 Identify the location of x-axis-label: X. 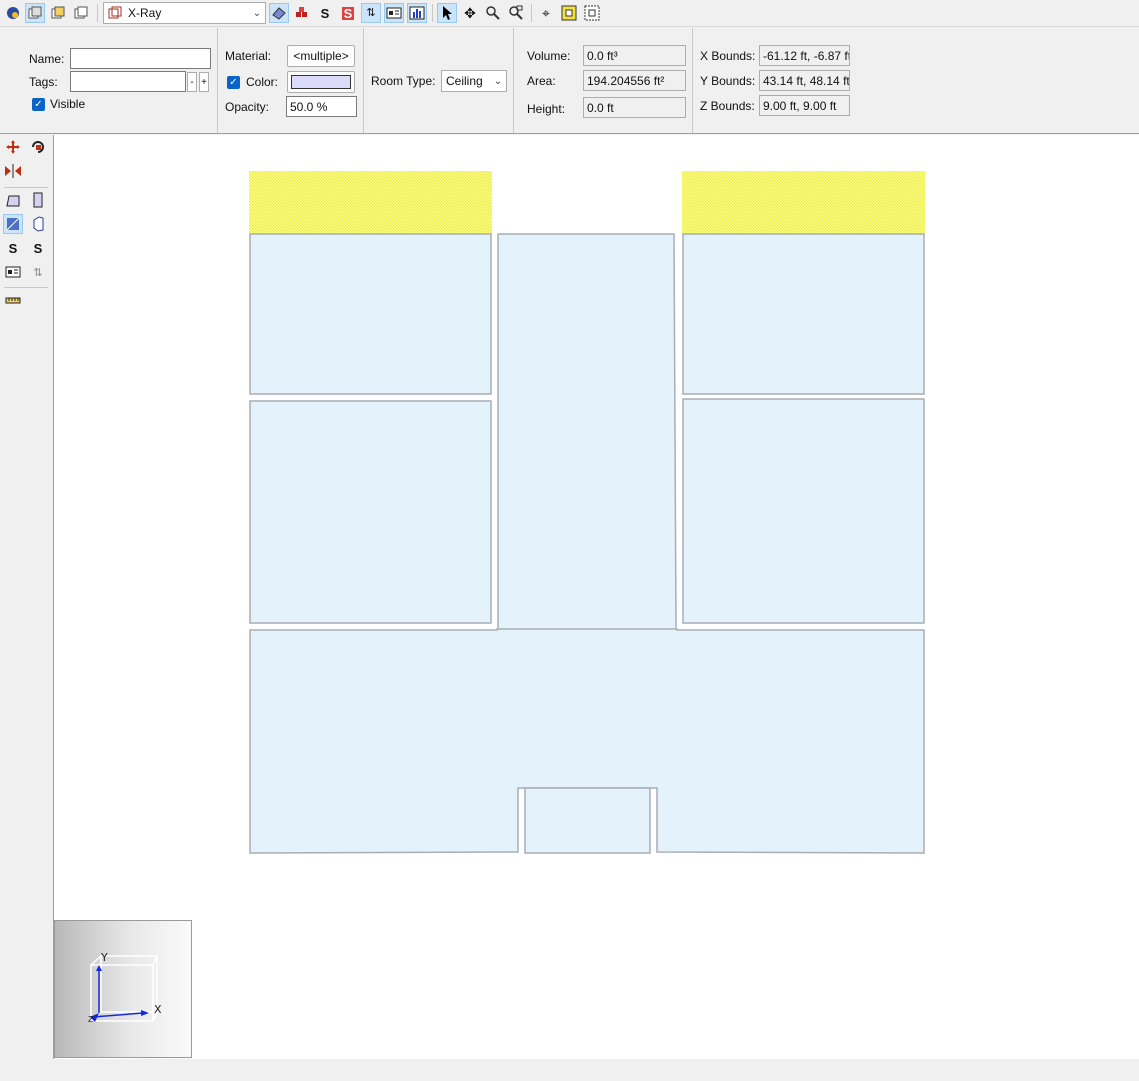
(158, 1009).